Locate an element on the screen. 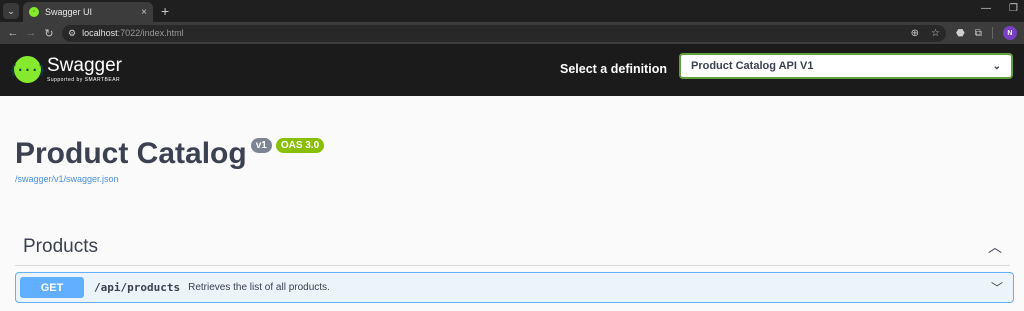 Image resolution: width=1024 pixels, height=311 pixels. bookmark-star-icon: ☆ is located at coordinates (935, 33).